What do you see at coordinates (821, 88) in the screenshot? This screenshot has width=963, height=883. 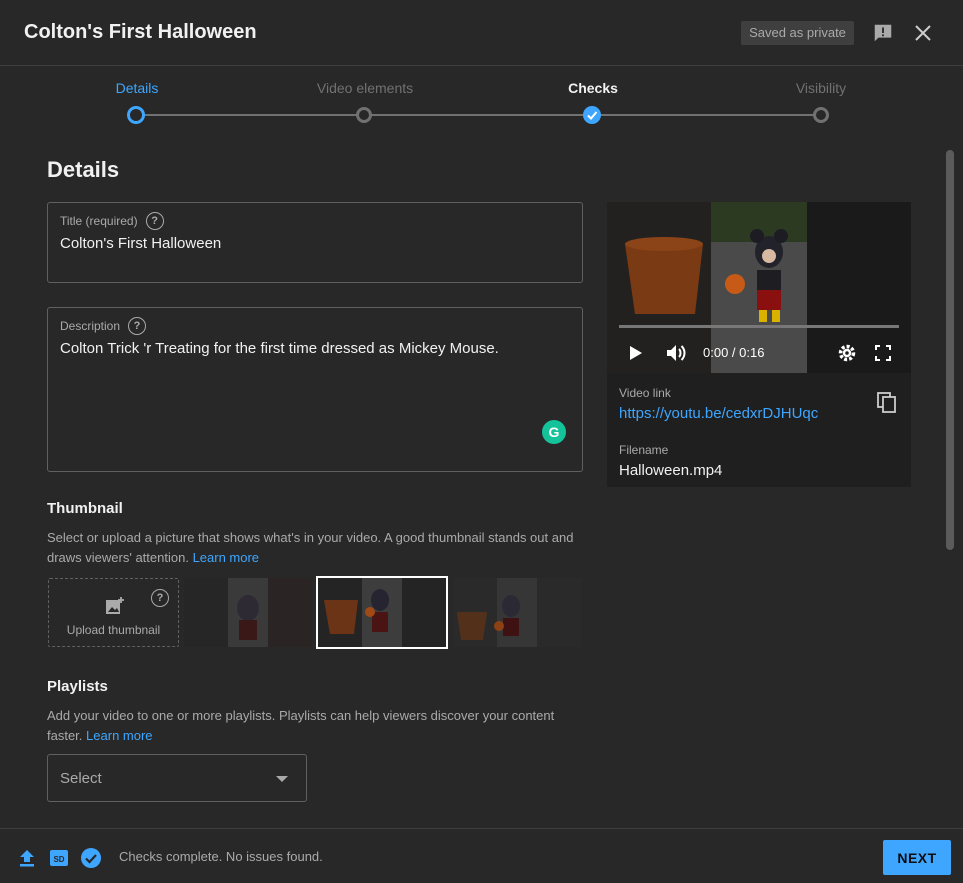 I see `step-visibility: Visibility` at bounding box center [821, 88].